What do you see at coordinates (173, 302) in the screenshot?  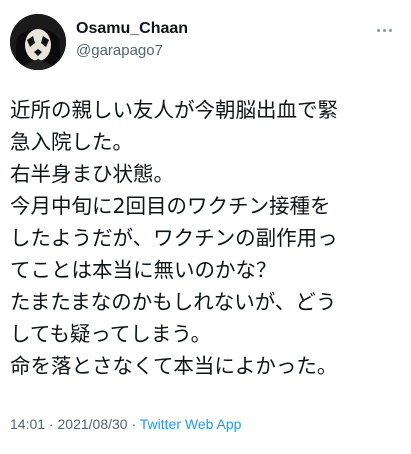 I see `tweet-line: たまたまなのかもしれないが、どう` at bounding box center [173, 302].